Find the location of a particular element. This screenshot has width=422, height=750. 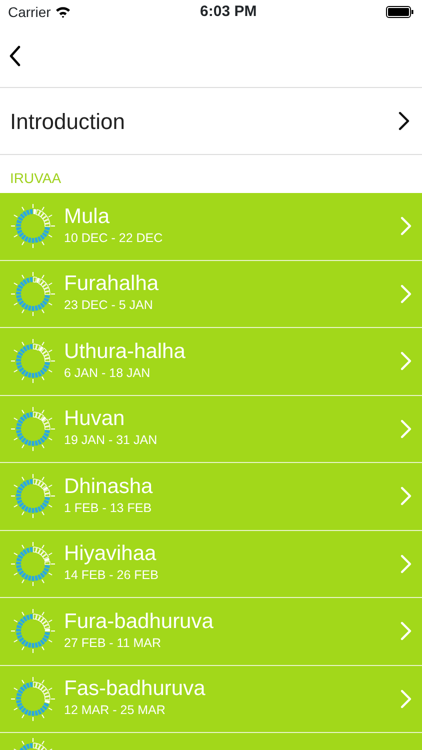

list-row: Furahalha 23 DEC - 5 JAN is located at coordinates (211, 294).